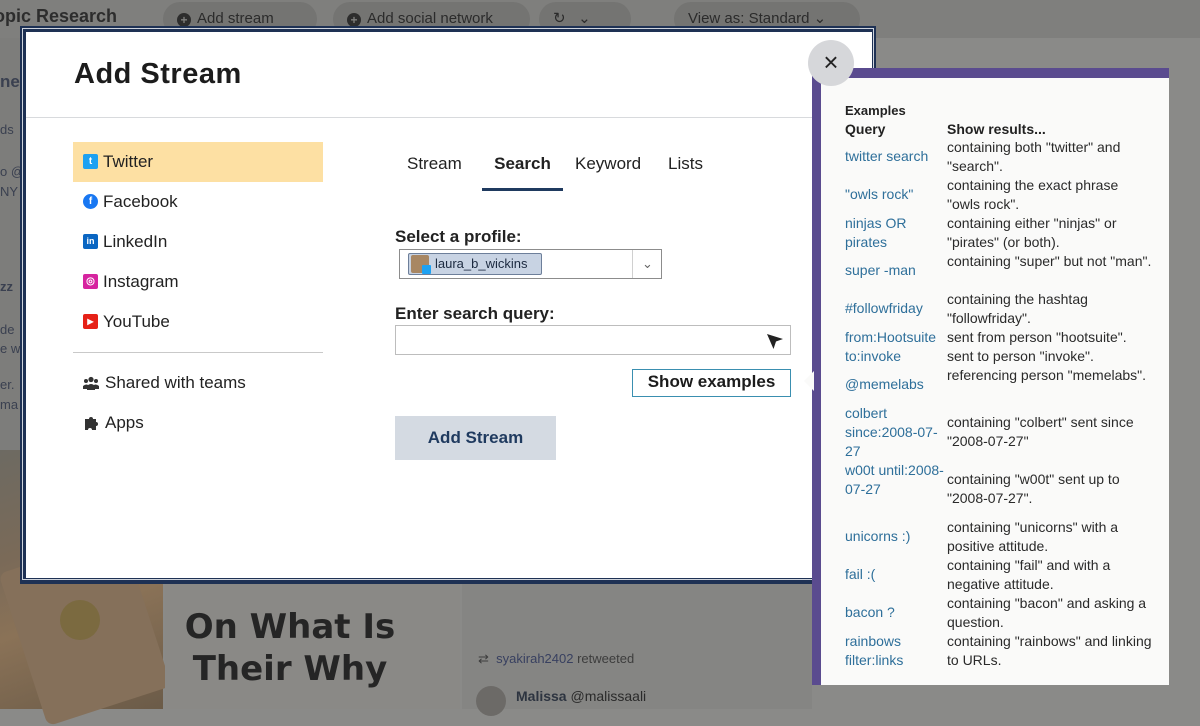 This screenshot has height=726, width=1200. Describe the element at coordinates (198, 352) in the screenshot. I see `nav-divider` at that location.